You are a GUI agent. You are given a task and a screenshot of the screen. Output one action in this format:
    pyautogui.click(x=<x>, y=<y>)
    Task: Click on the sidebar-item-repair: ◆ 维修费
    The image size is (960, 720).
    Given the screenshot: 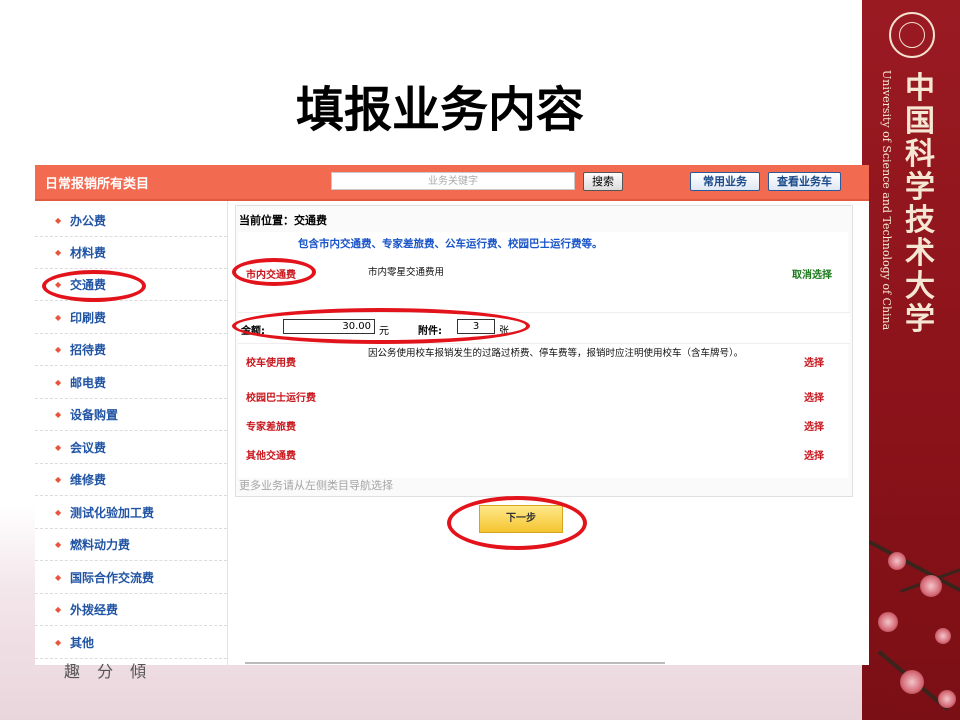 What is the action you would take?
    pyautogui.click(x=131, y=480)
    